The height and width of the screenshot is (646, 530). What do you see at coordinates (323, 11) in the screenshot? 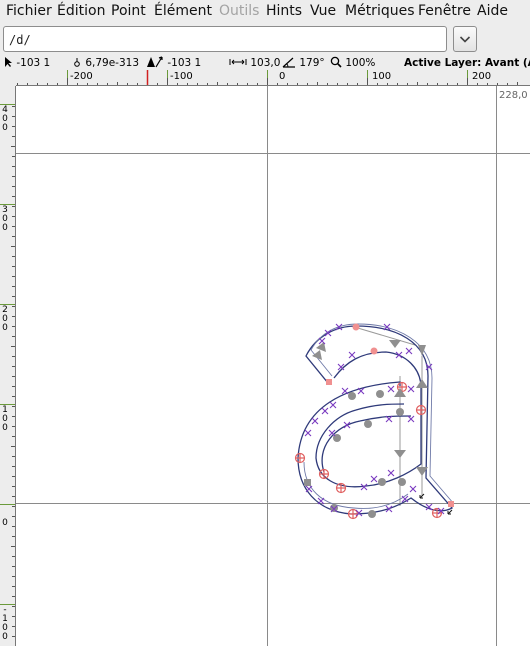
I see `menu-vue: Vue` at bounding box center [323, 11].